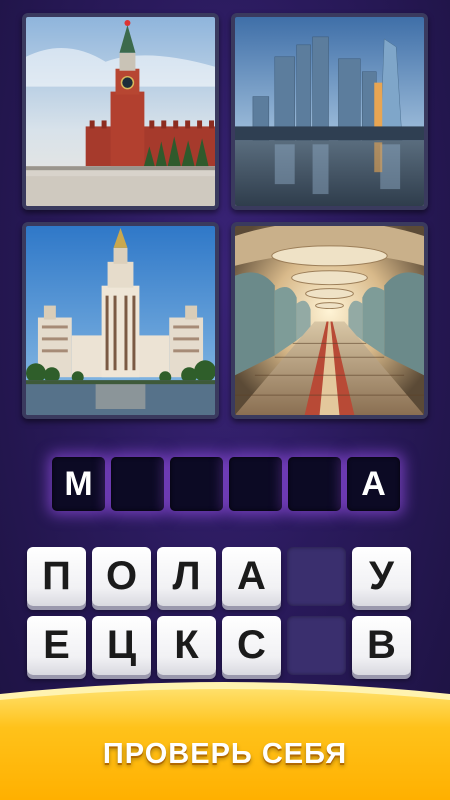 This screenshot has height=800, width=450. I want to click on picture-university-building, so click(120, 320).